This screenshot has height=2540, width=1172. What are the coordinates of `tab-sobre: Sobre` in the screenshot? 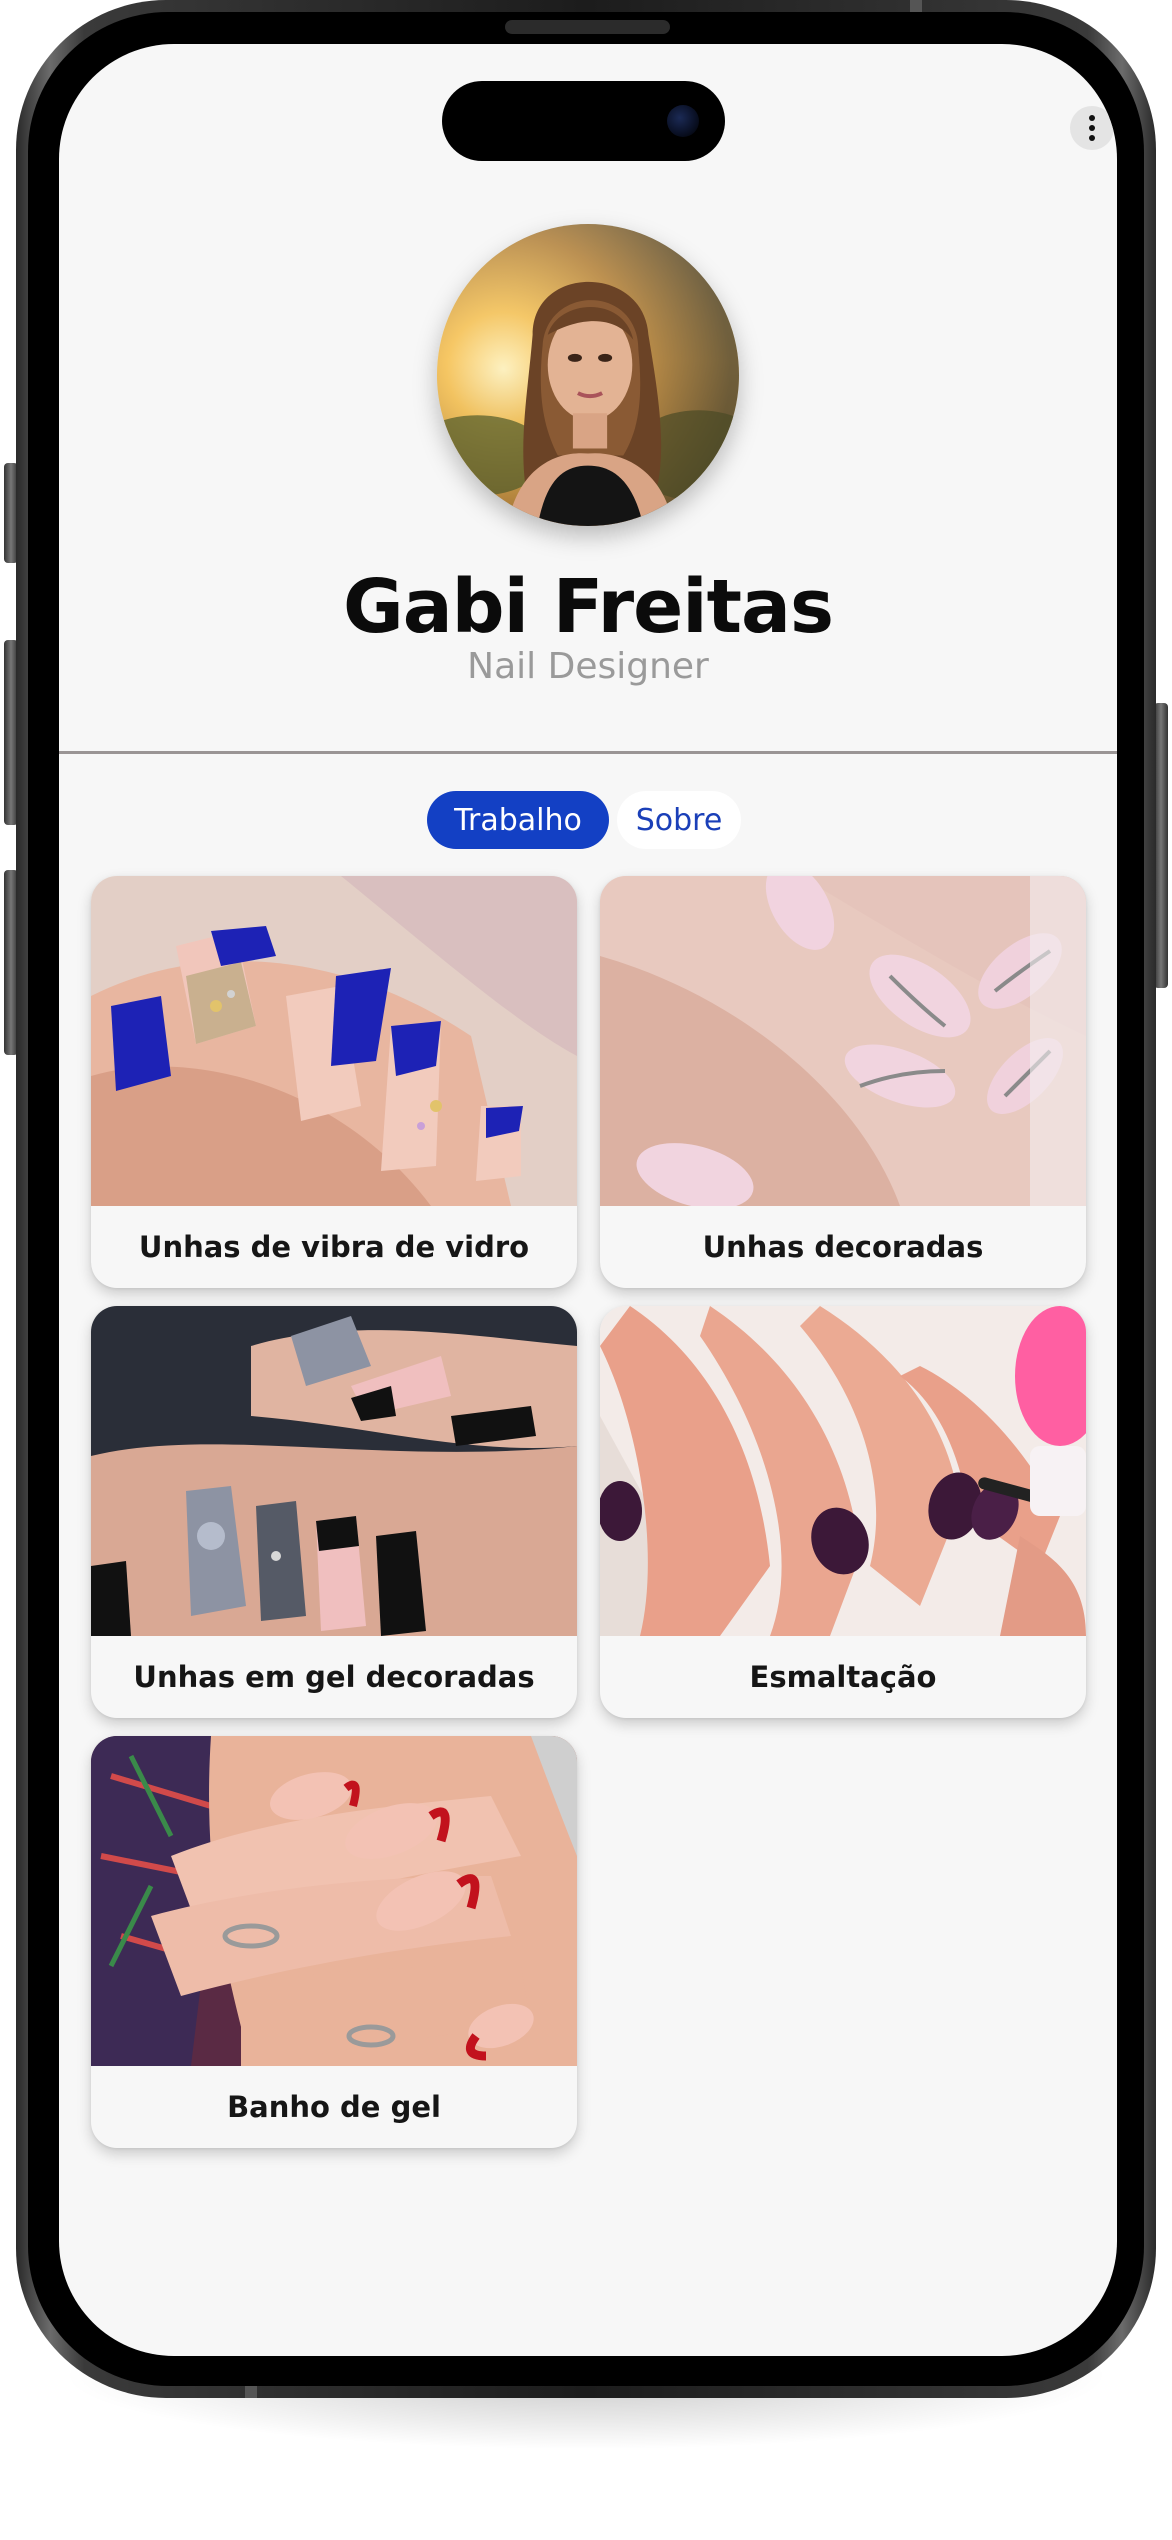 It's located at (679, 820).